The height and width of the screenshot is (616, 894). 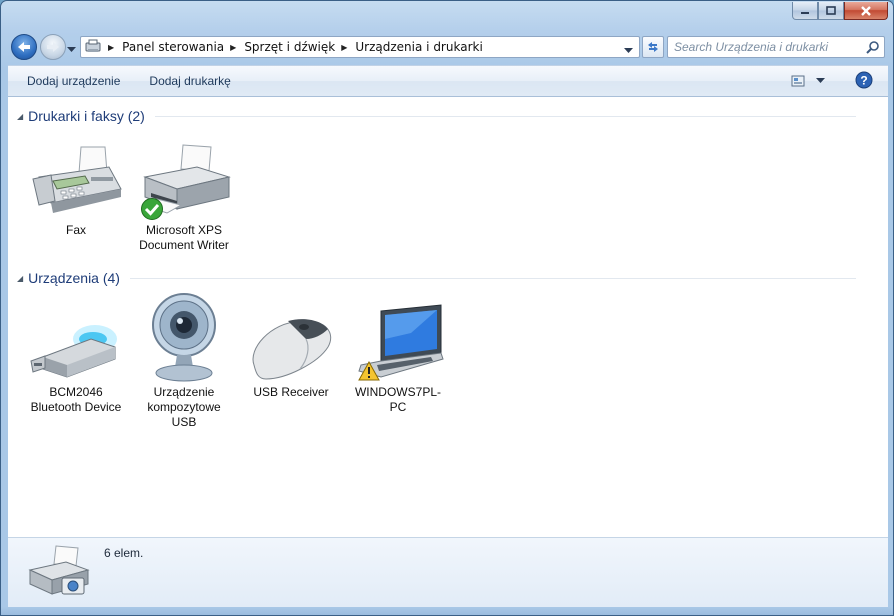 I want to click on recent-pages-button, so click(x=71, y=49).